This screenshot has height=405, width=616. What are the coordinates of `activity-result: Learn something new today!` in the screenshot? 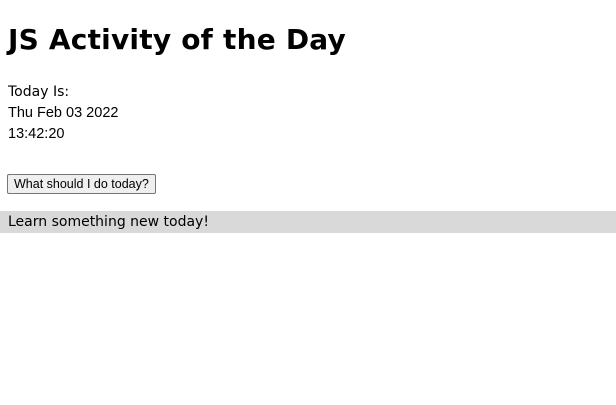 It's located at (308, 222).